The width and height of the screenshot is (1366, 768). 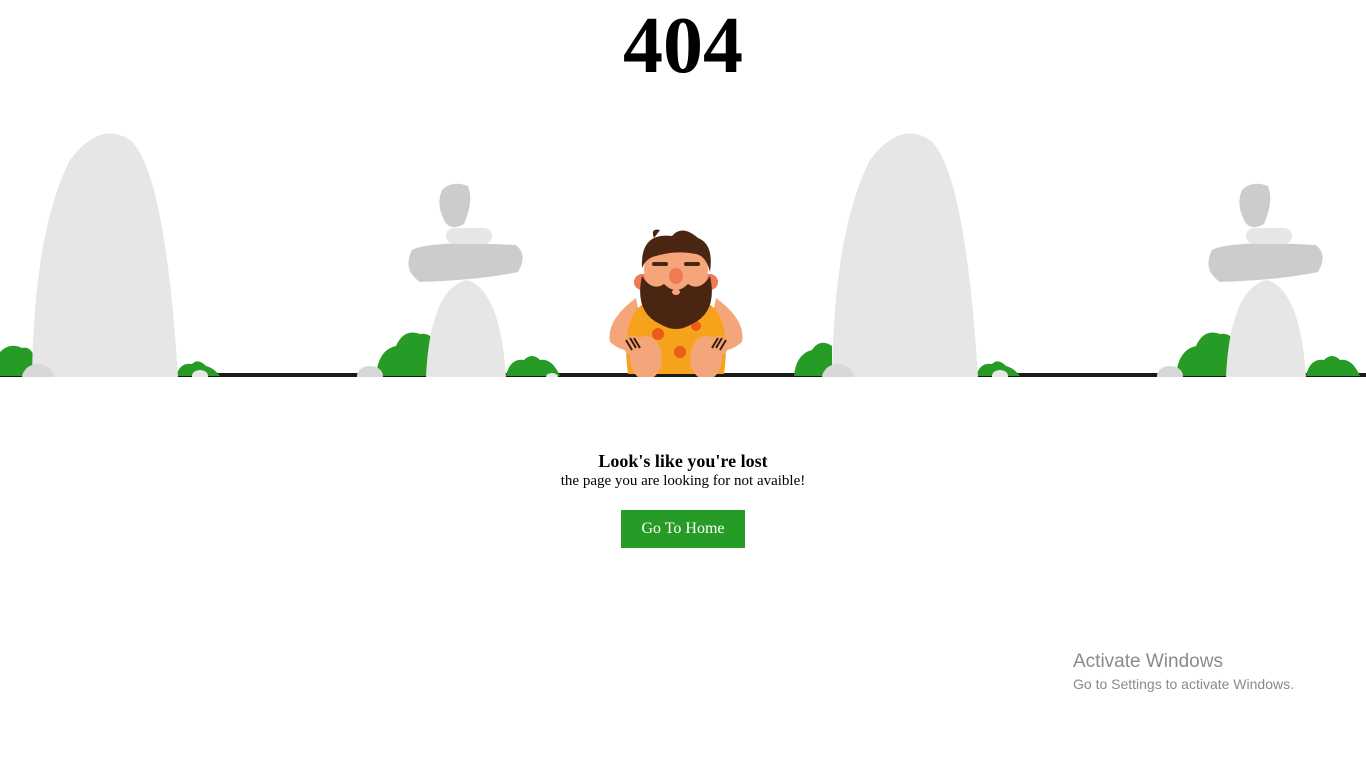 What do you see at coordinates (676, 304) in the screenshot?
I see `caveman` at bounding box center [676, 304].